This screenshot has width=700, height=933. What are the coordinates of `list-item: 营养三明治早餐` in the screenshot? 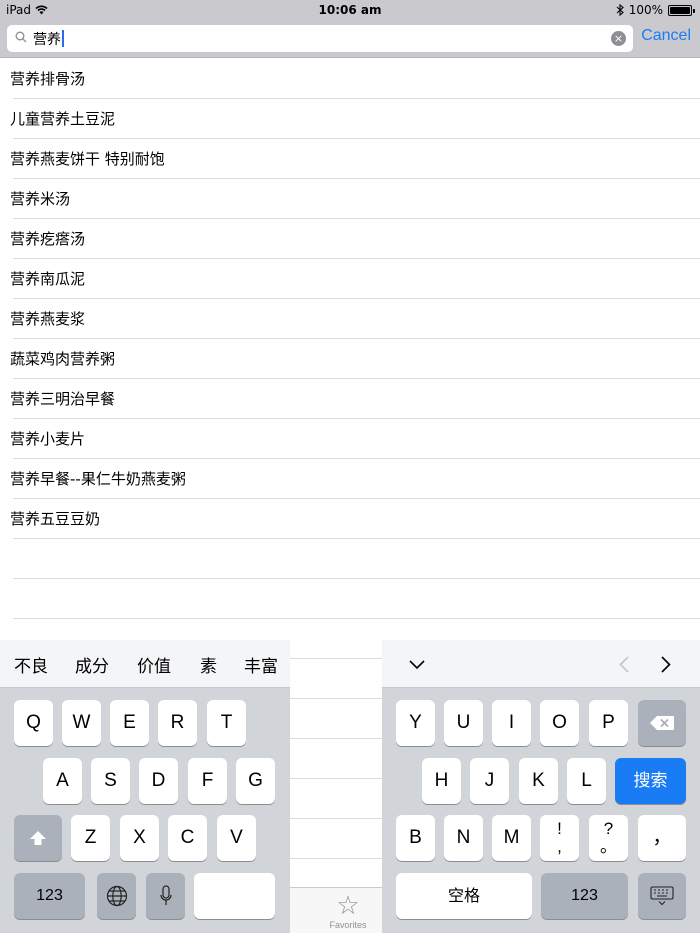 It's located at (350, 399).